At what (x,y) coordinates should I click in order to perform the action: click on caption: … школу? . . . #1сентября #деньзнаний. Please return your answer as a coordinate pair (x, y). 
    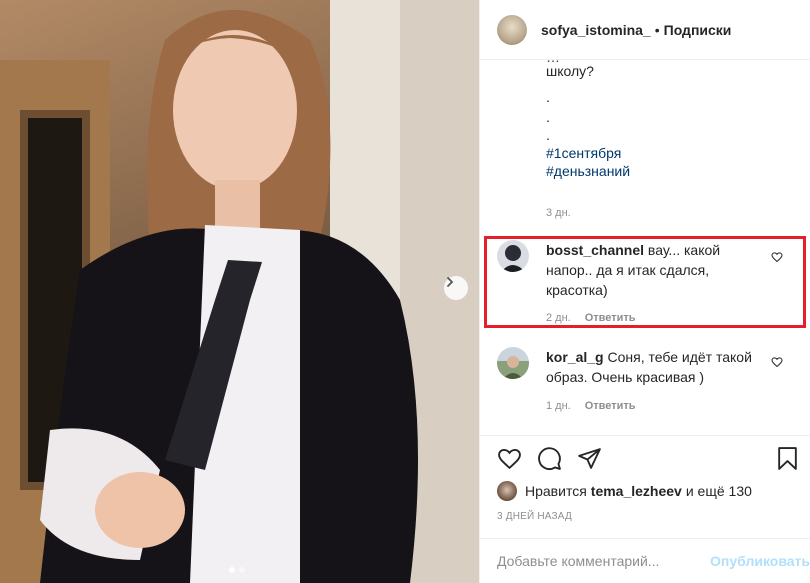
    Looking at the image, I should click on (671, 114).